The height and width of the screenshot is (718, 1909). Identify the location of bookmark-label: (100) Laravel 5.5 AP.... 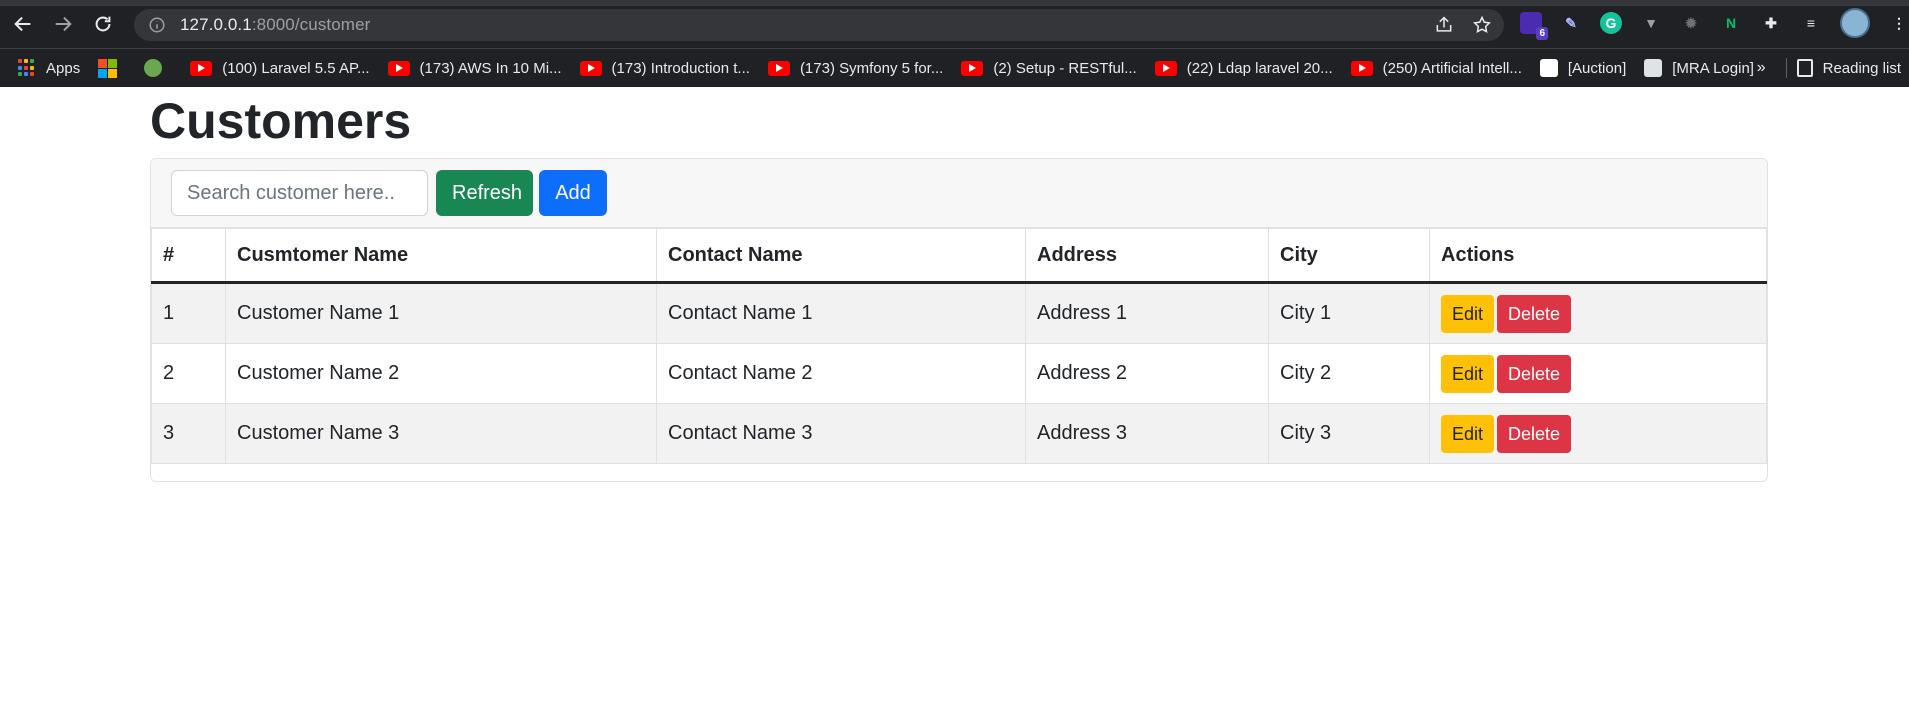
(296, 68).